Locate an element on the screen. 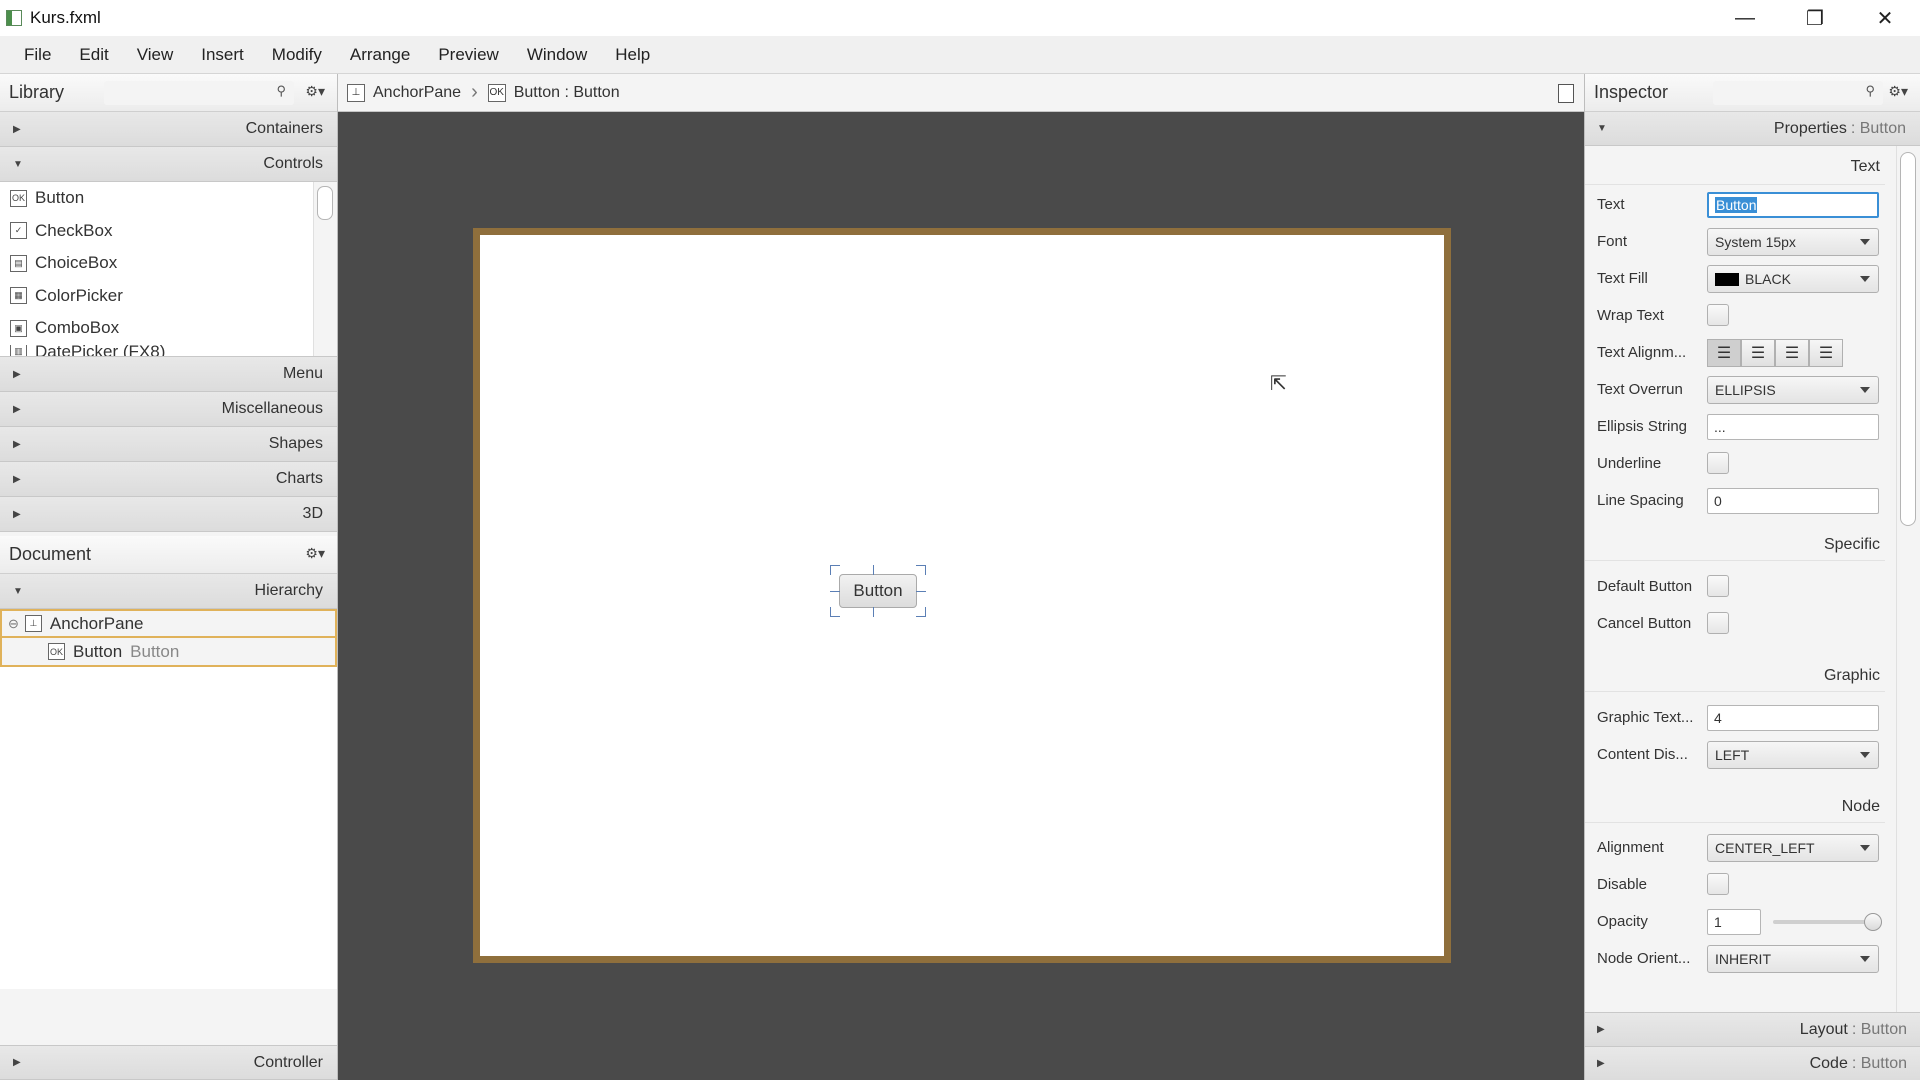  align-justify-icon: ☰ is located at coordinates (1826, 353).